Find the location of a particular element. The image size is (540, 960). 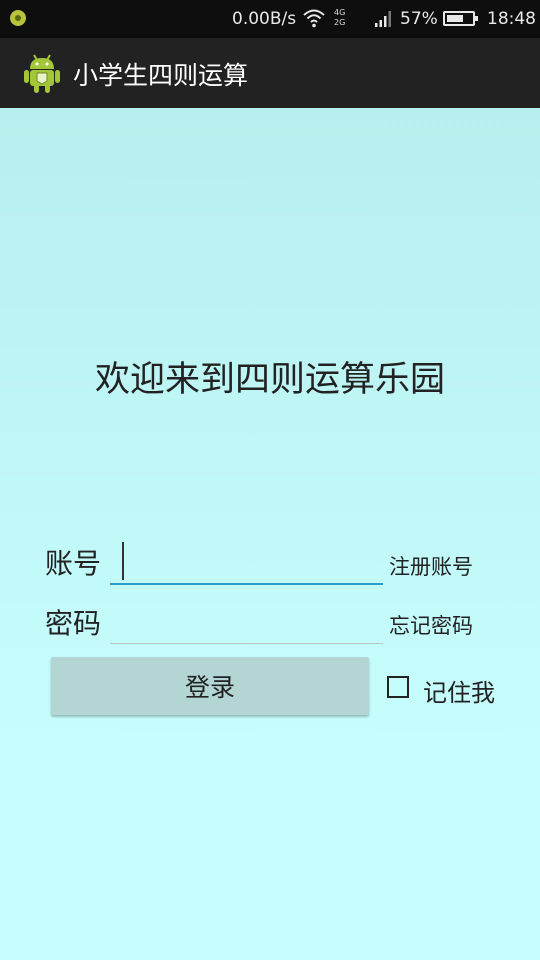

password-label: 密码 is located at coordinates (73, 623).